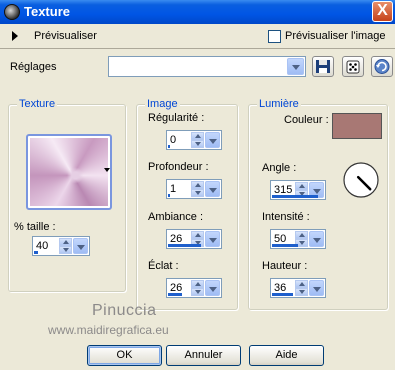  Describe the element at coordinates (279, 104) in the screenshot. I see `light-group-title: Lumière` at that location.